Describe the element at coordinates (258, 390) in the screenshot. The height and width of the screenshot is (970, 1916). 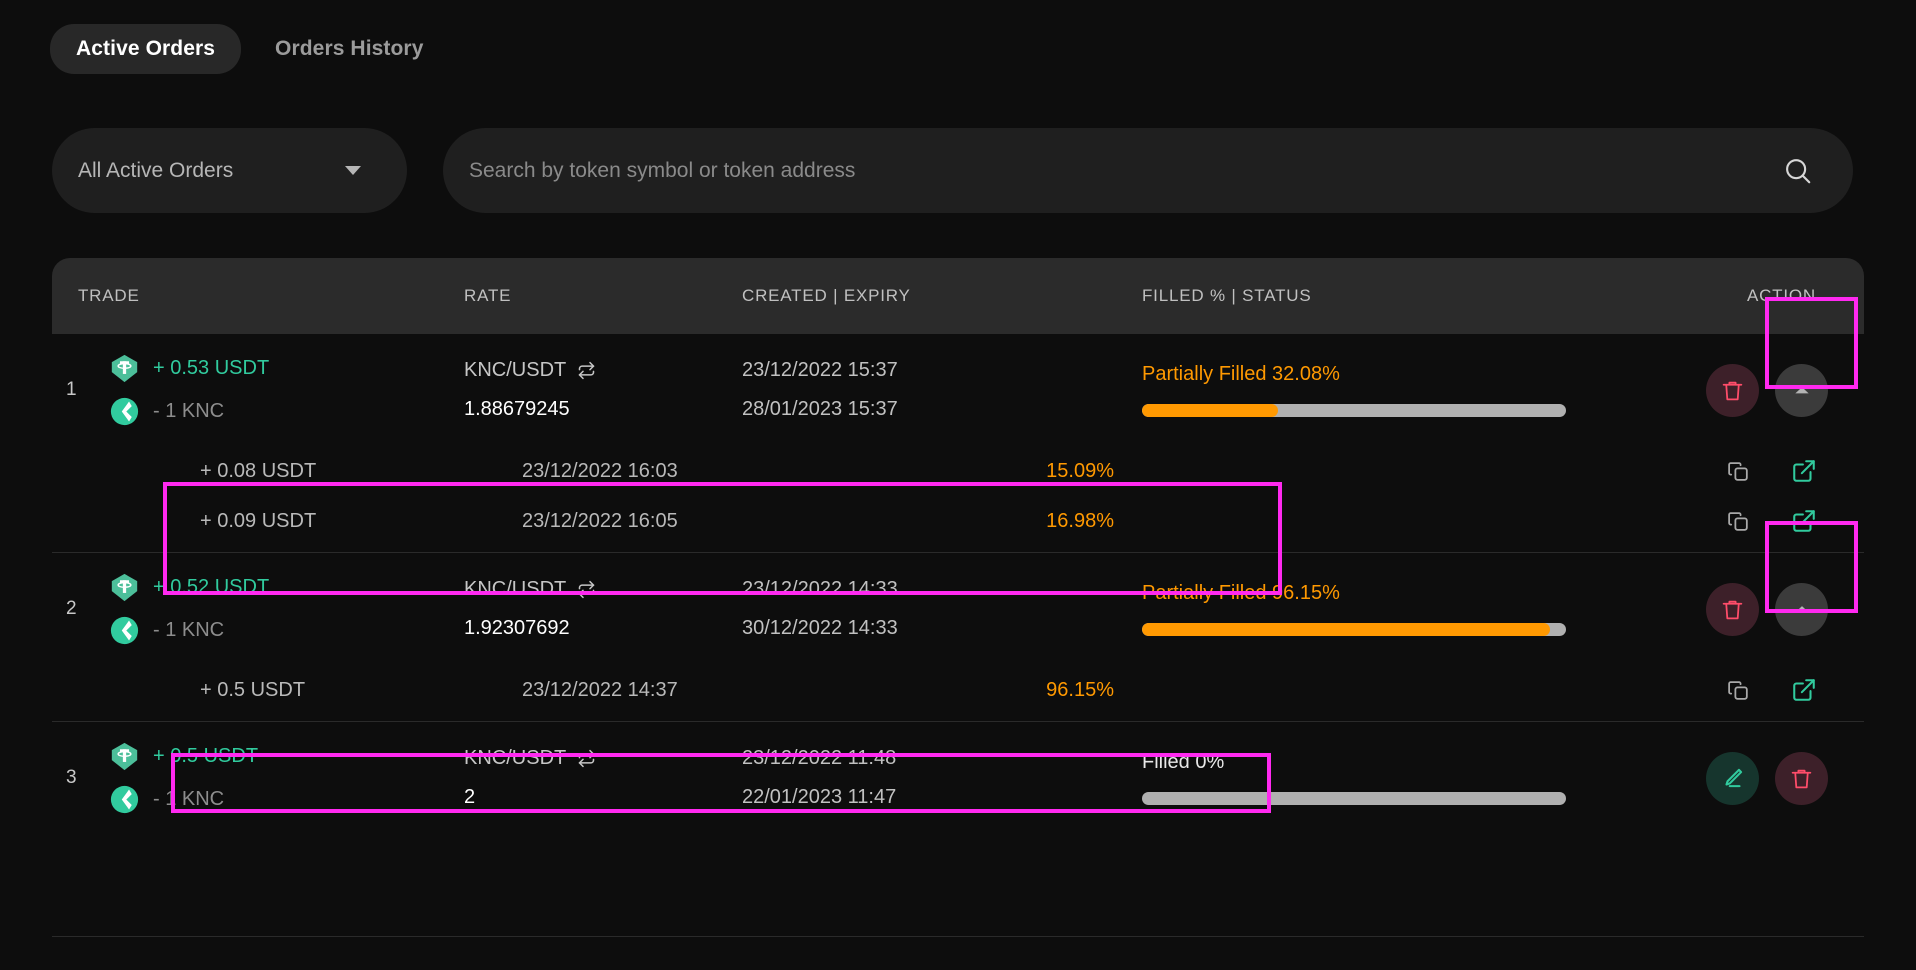
I see `trade-cell: + 0.53 USDT - 1 KNC` at that location.